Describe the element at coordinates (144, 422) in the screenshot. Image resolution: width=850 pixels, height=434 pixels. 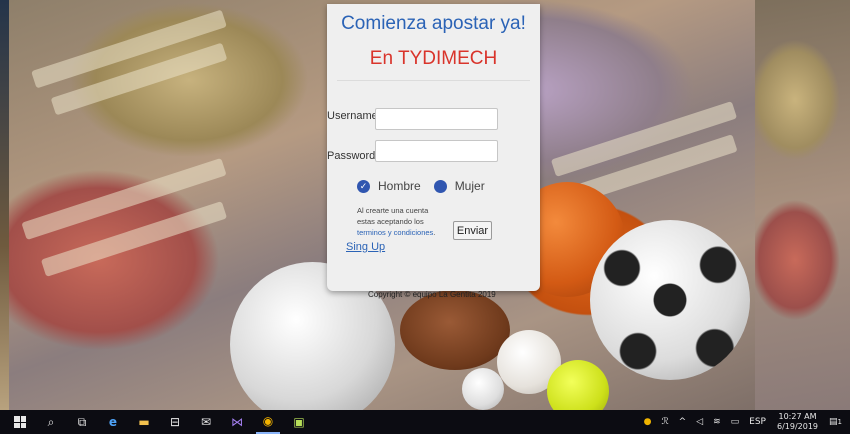
I see `file-explorer-icon: ▬` at that location.